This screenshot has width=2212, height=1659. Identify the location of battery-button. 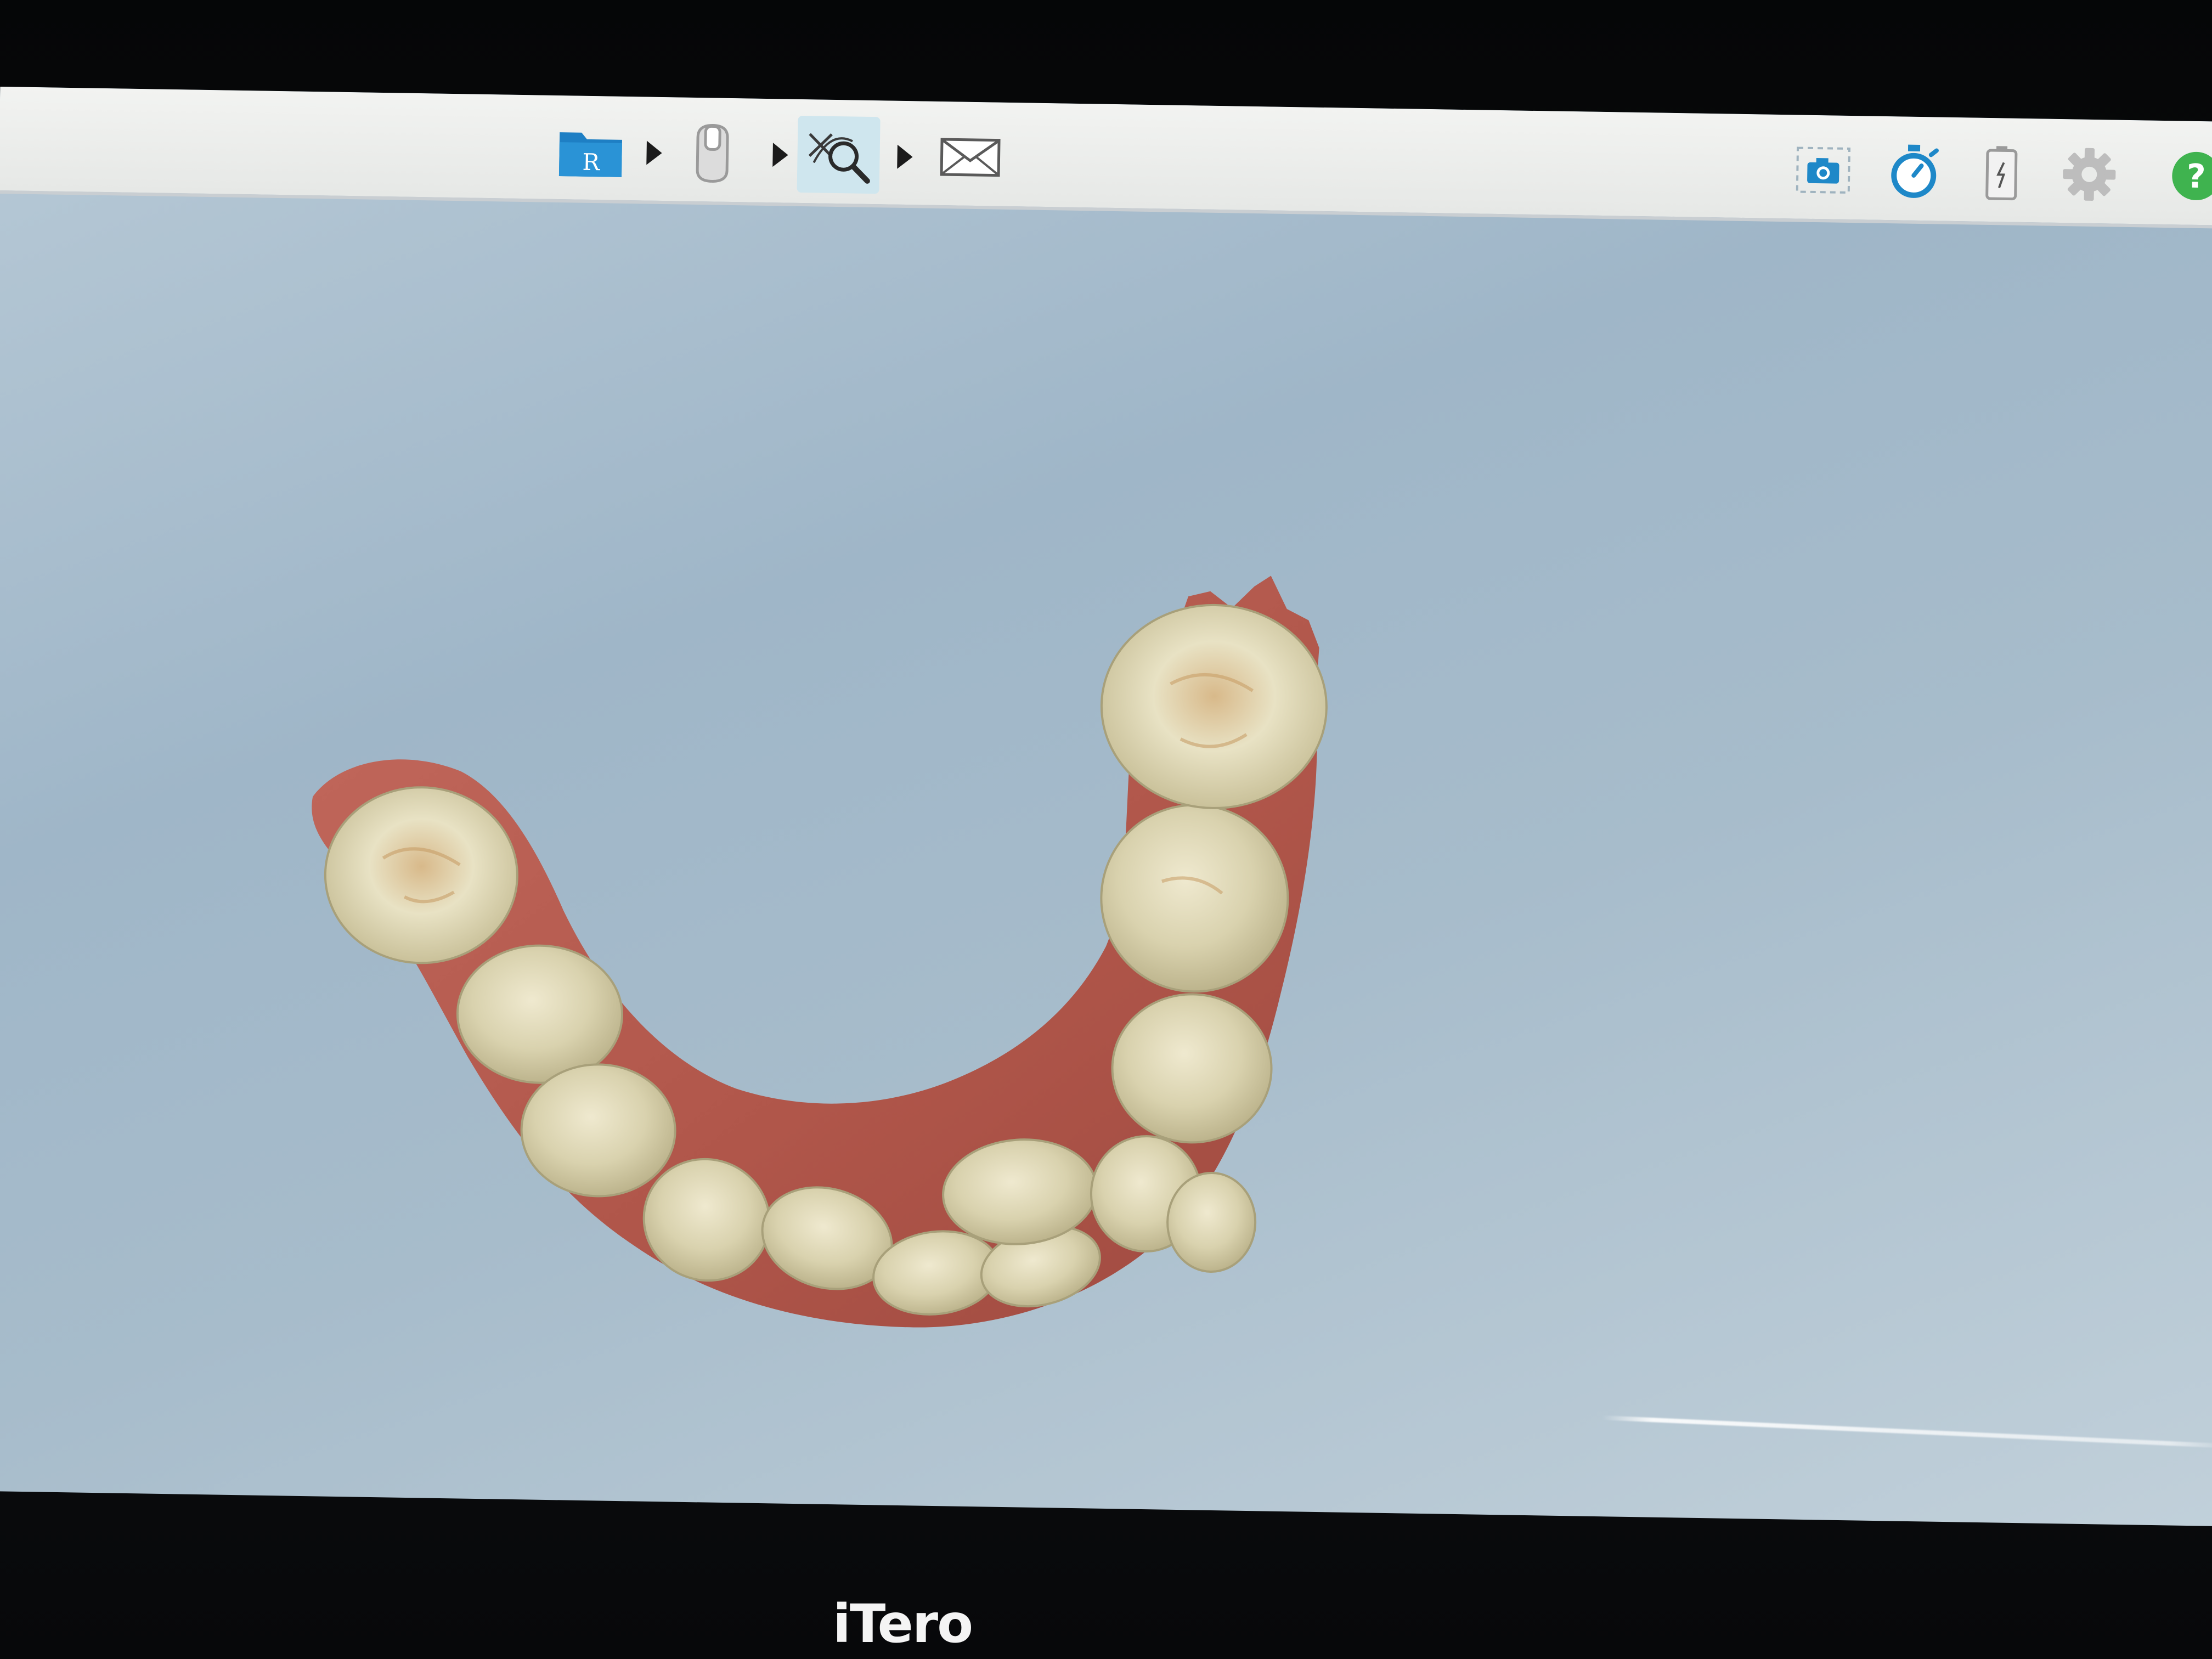
(2002, 173).